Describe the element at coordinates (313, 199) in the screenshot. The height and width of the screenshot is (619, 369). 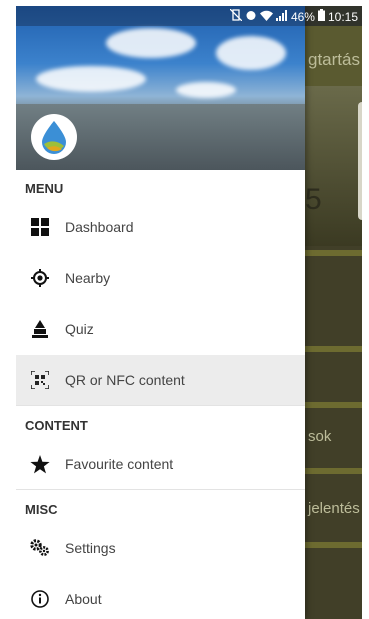
I see `background-number: 5` at that location.